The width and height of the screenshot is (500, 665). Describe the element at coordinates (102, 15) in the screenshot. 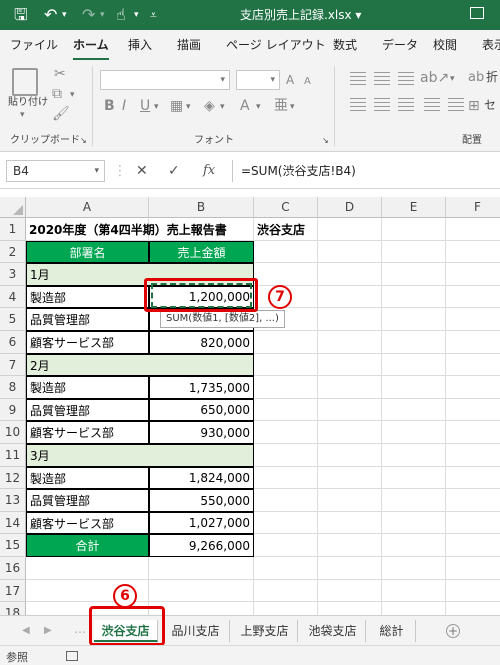

I see `redo-dropdown-icon: ▾` at that location.